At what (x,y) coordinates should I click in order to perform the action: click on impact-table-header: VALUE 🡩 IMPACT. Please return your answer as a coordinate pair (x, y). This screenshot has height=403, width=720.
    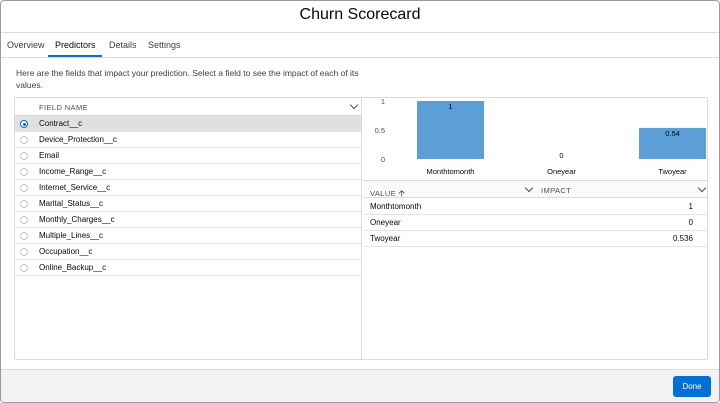
    Looking at the image, I should click on (535, 189).